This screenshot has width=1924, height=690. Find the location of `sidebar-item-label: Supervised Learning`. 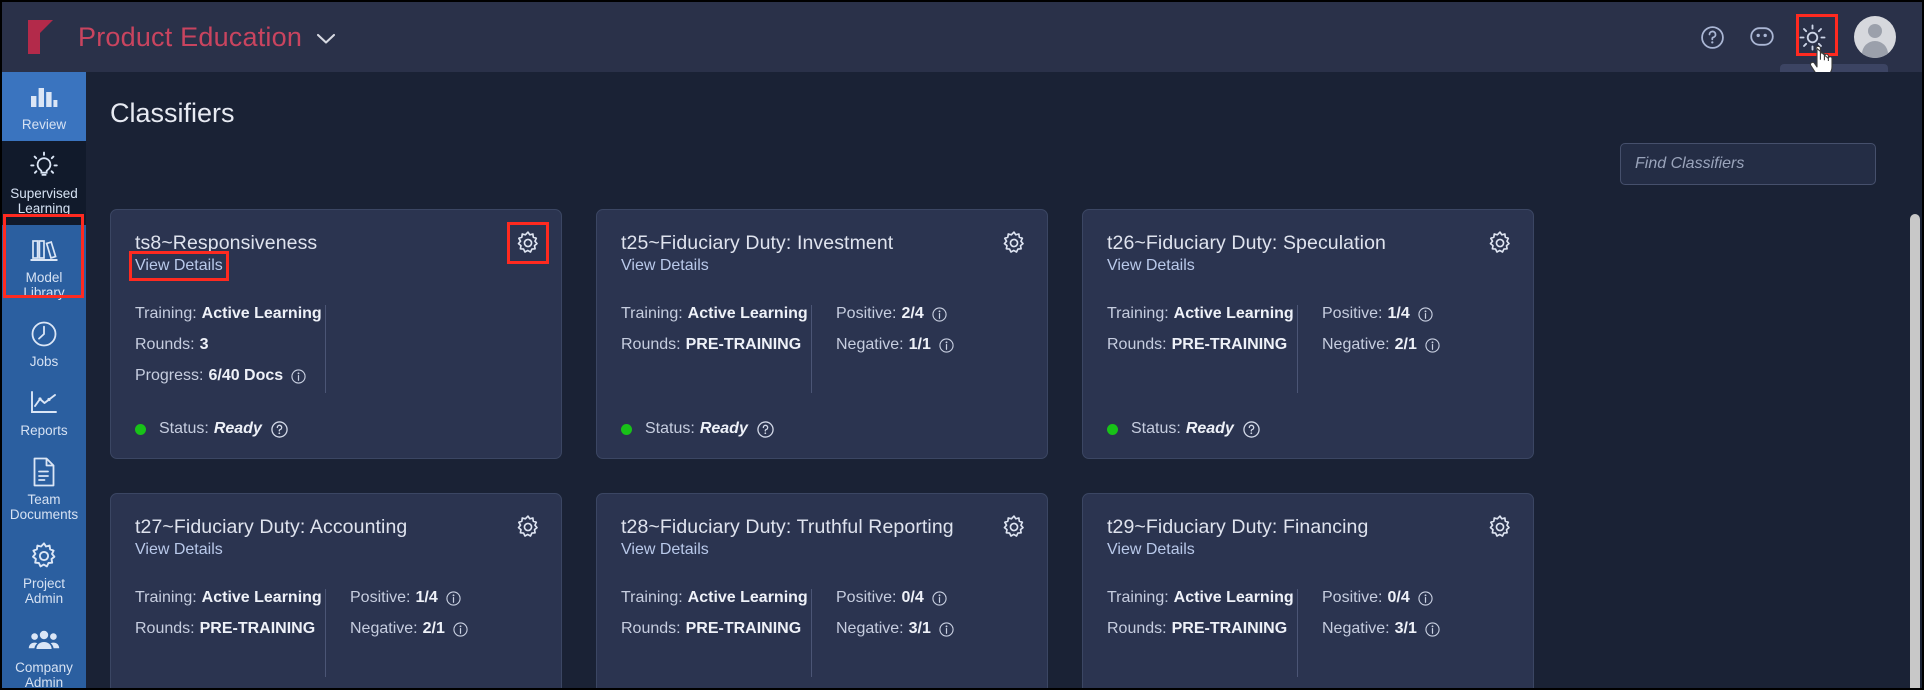

sidebar-item-label: Supervised Learning is located at coordinates (44, 201).